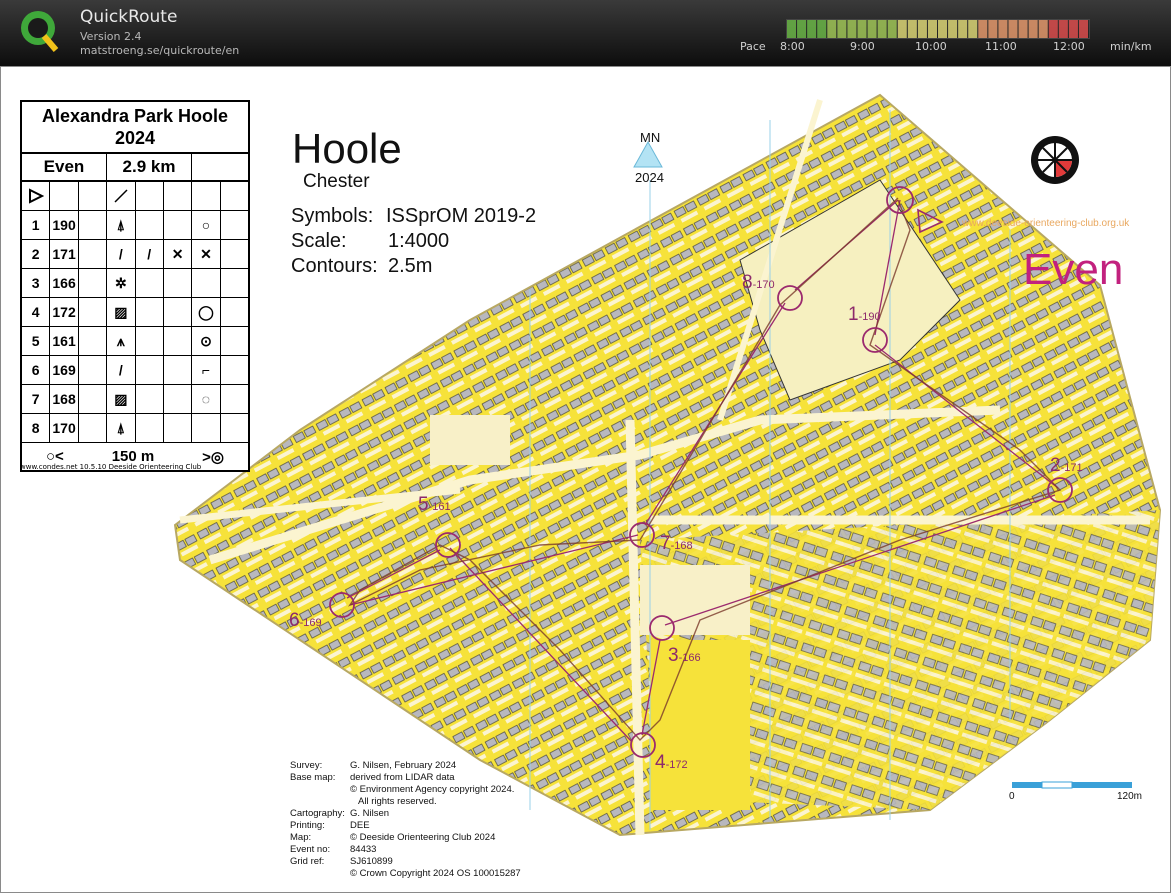  What do you see at coordinates (332, 216) in the screenshot?
I see `symbols-label: Symbols:` at bounding box center [332, 216].